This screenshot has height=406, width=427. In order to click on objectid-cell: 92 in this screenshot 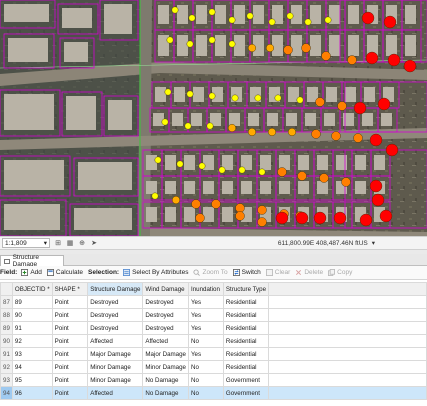, I will do `click(32, 341)`.